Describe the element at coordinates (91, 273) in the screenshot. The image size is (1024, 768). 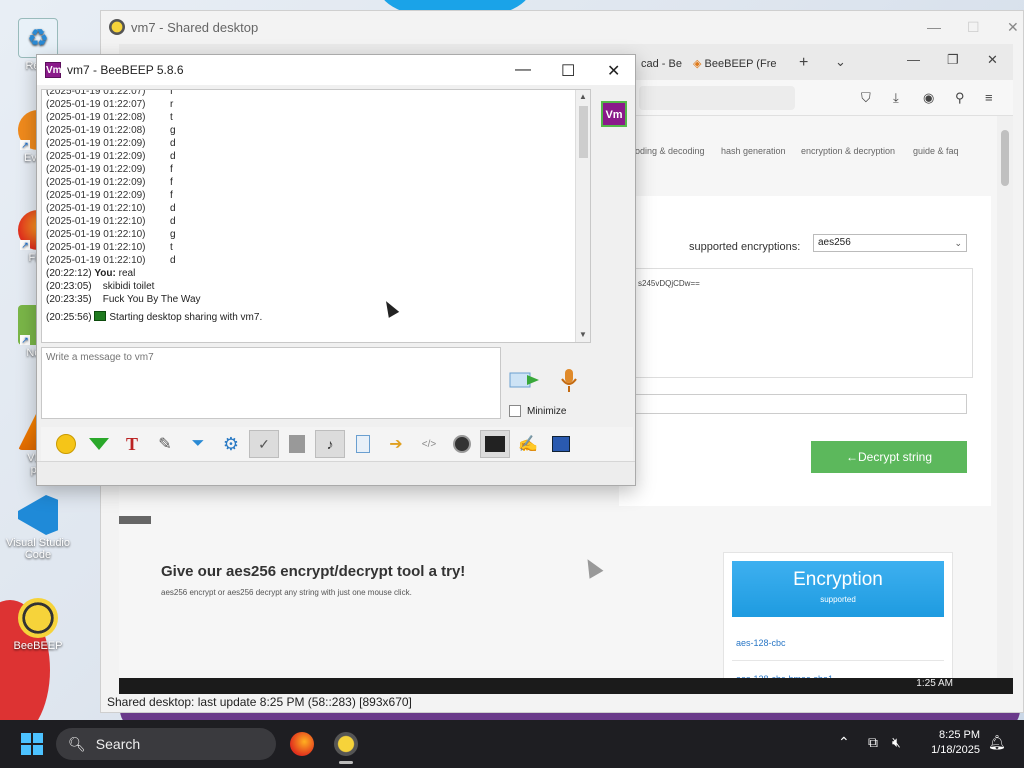
I see `chat-line-you: (20:22:12) You: real` at that location.